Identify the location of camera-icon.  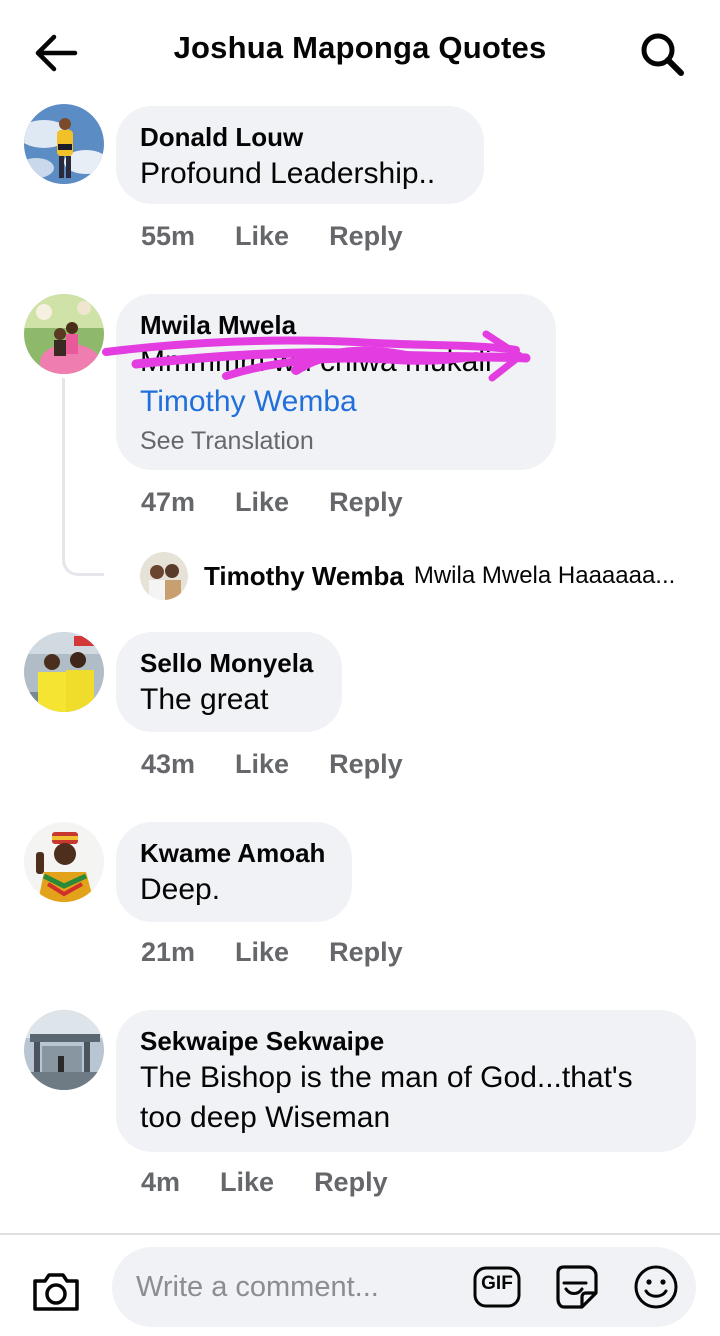
(56, 1292).